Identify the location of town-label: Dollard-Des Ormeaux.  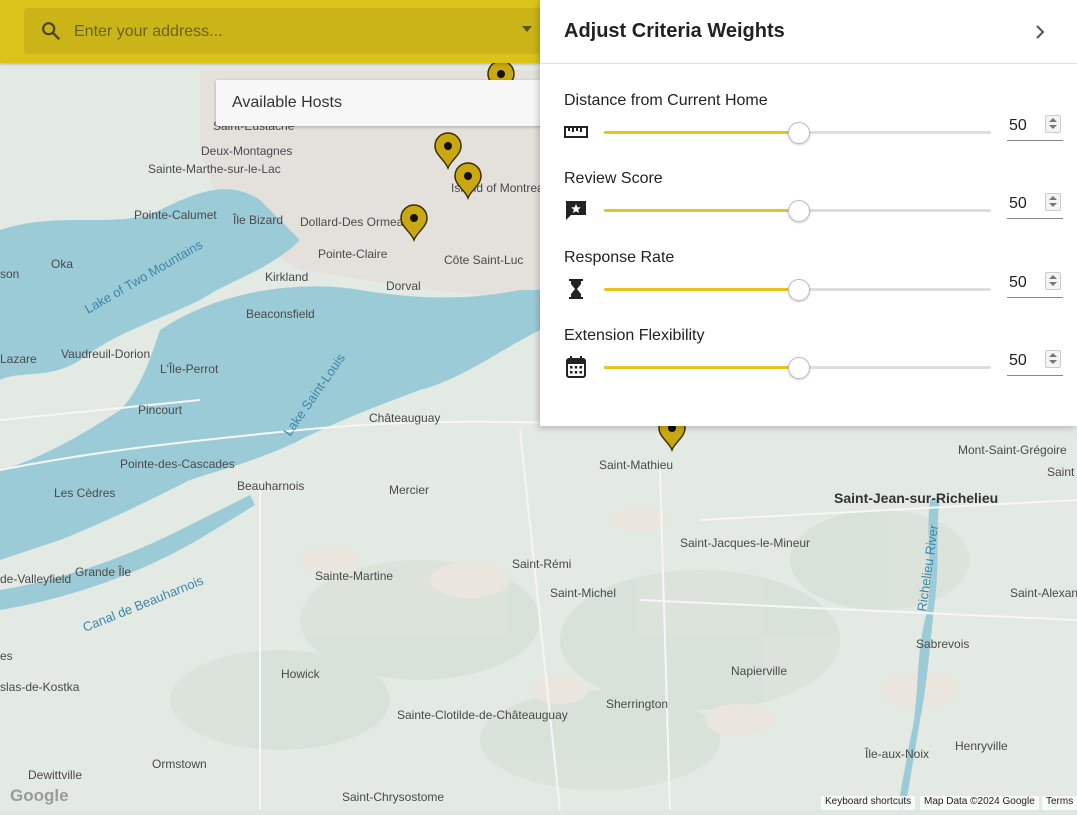
(358, 222).